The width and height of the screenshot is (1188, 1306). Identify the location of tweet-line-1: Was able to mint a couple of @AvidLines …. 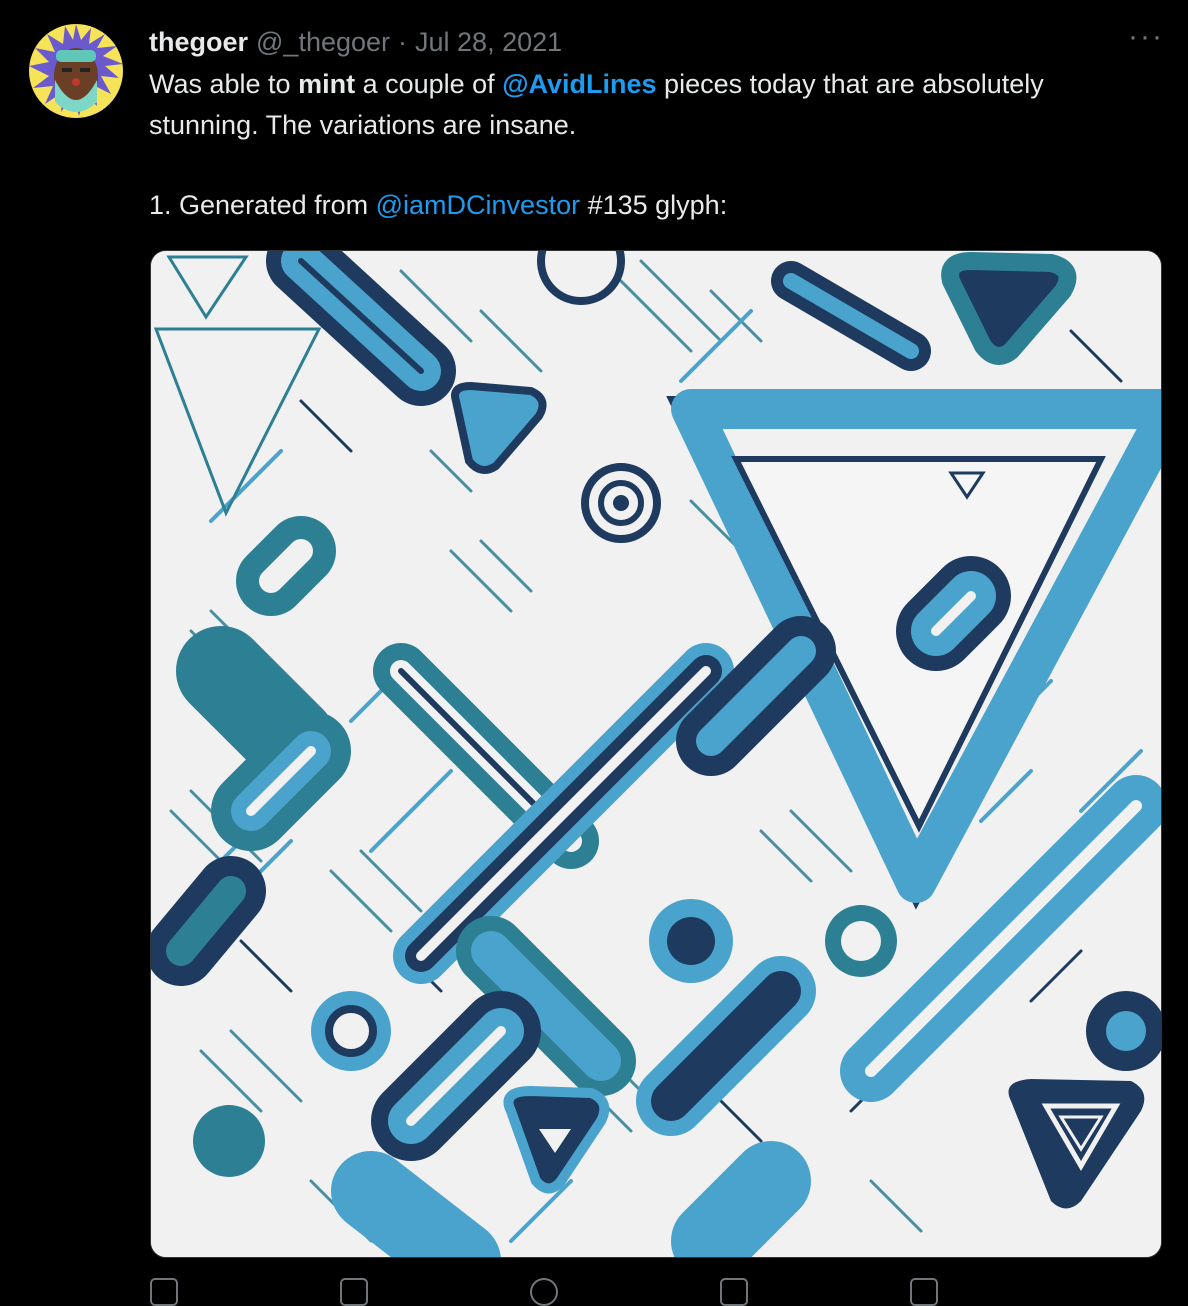
(654, 105).